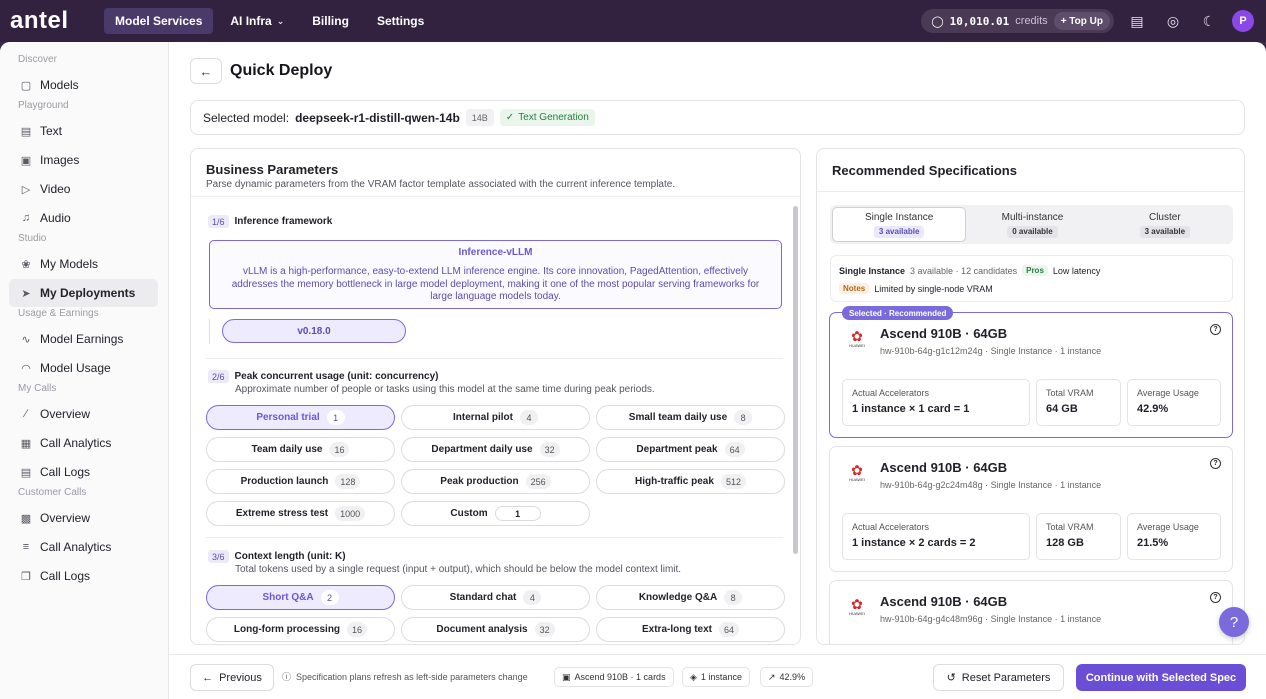 Image resolution: width=1266 pixels, height=699 pixels. I want to click on sidebar-item-model-usage: ◠ Model Usage, so click(83, 368).